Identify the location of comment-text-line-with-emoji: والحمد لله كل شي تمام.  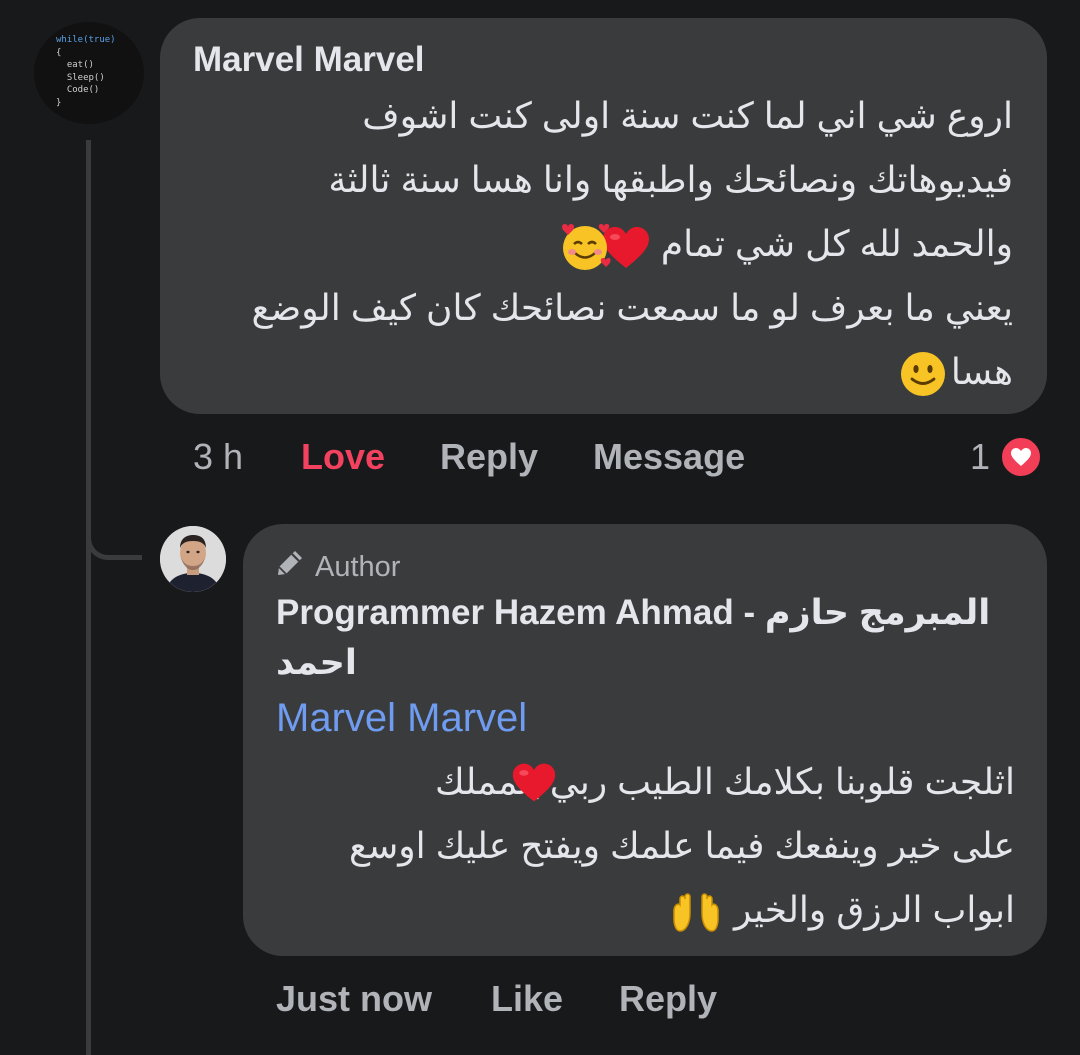
(613, 244).